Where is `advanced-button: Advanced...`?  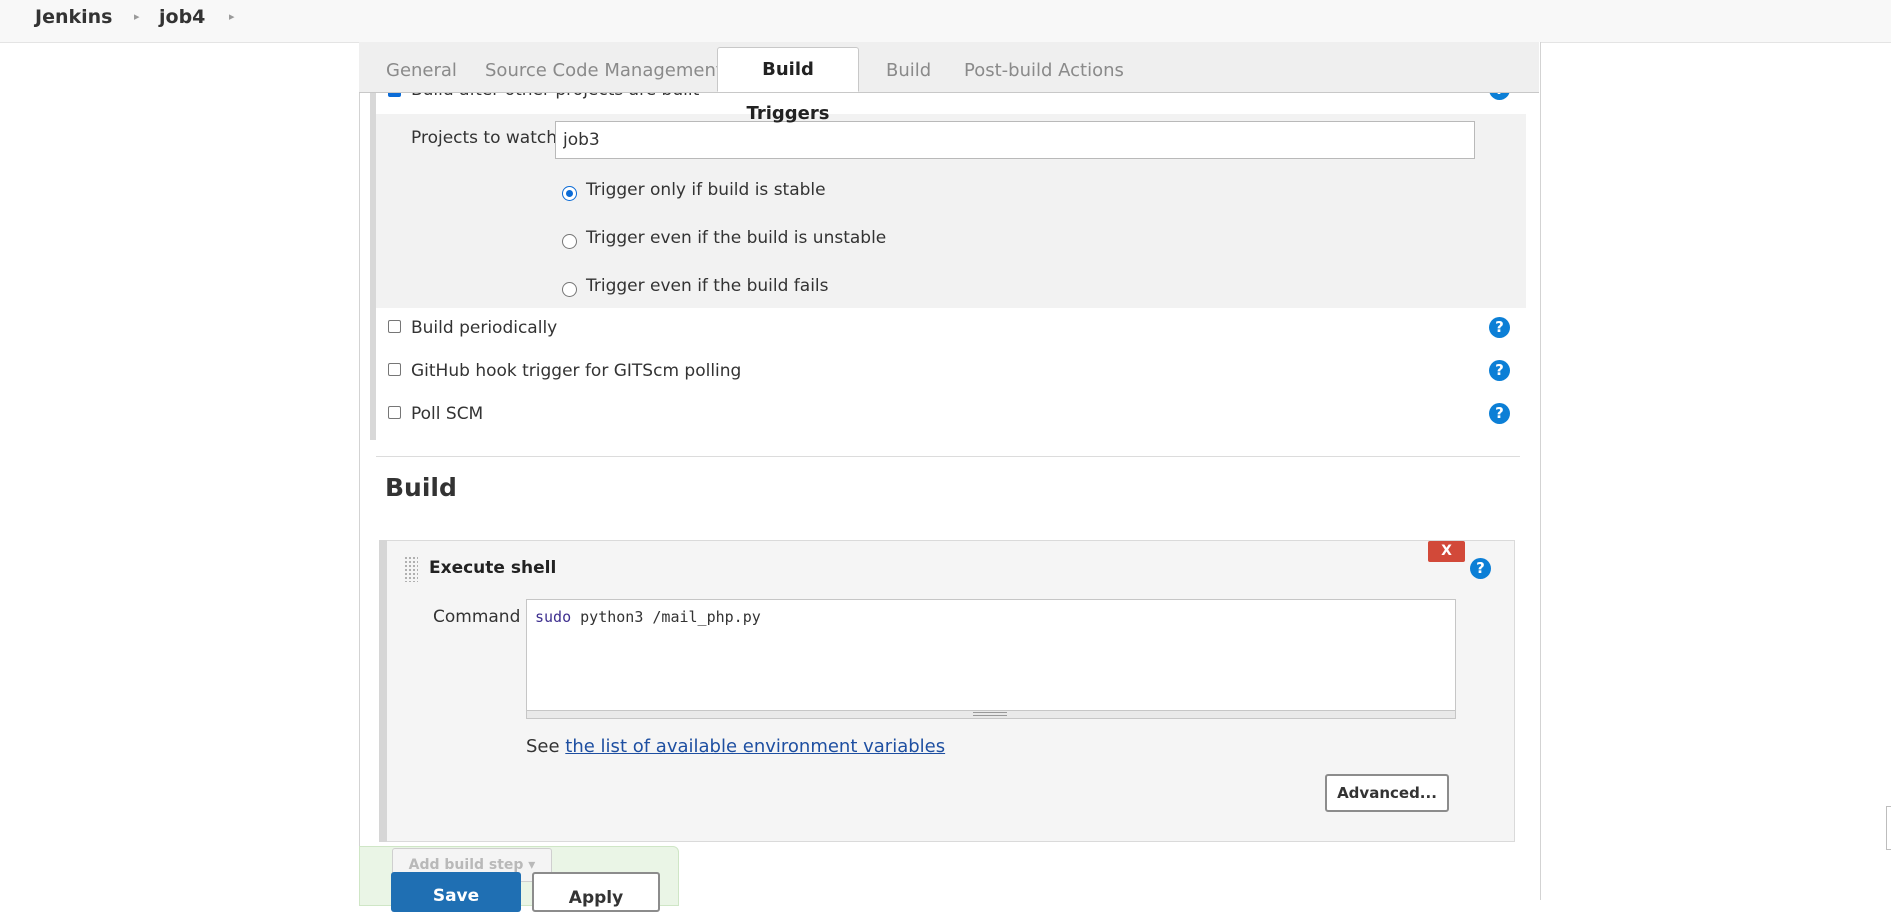 advanced-button: Advanced... is located at coordinates (1387, 793).